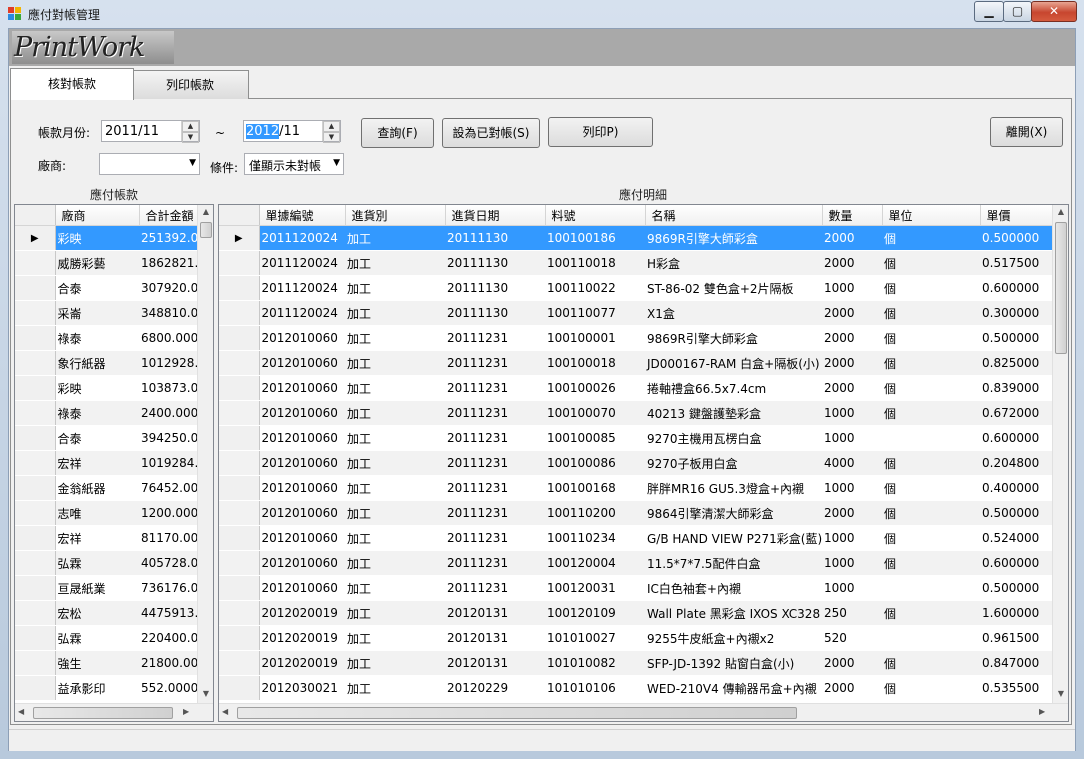 The width and height of the screenshot is (1084, 759). Describe the element at coordinates (733, 263) in the screenshot. I see `table-cell: H彩盒` at that location.